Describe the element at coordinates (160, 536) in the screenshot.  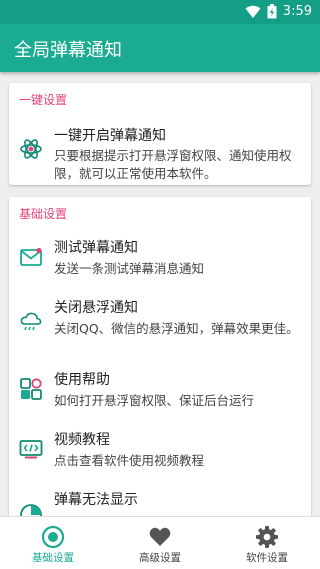
I see `heart-icon` at that location.